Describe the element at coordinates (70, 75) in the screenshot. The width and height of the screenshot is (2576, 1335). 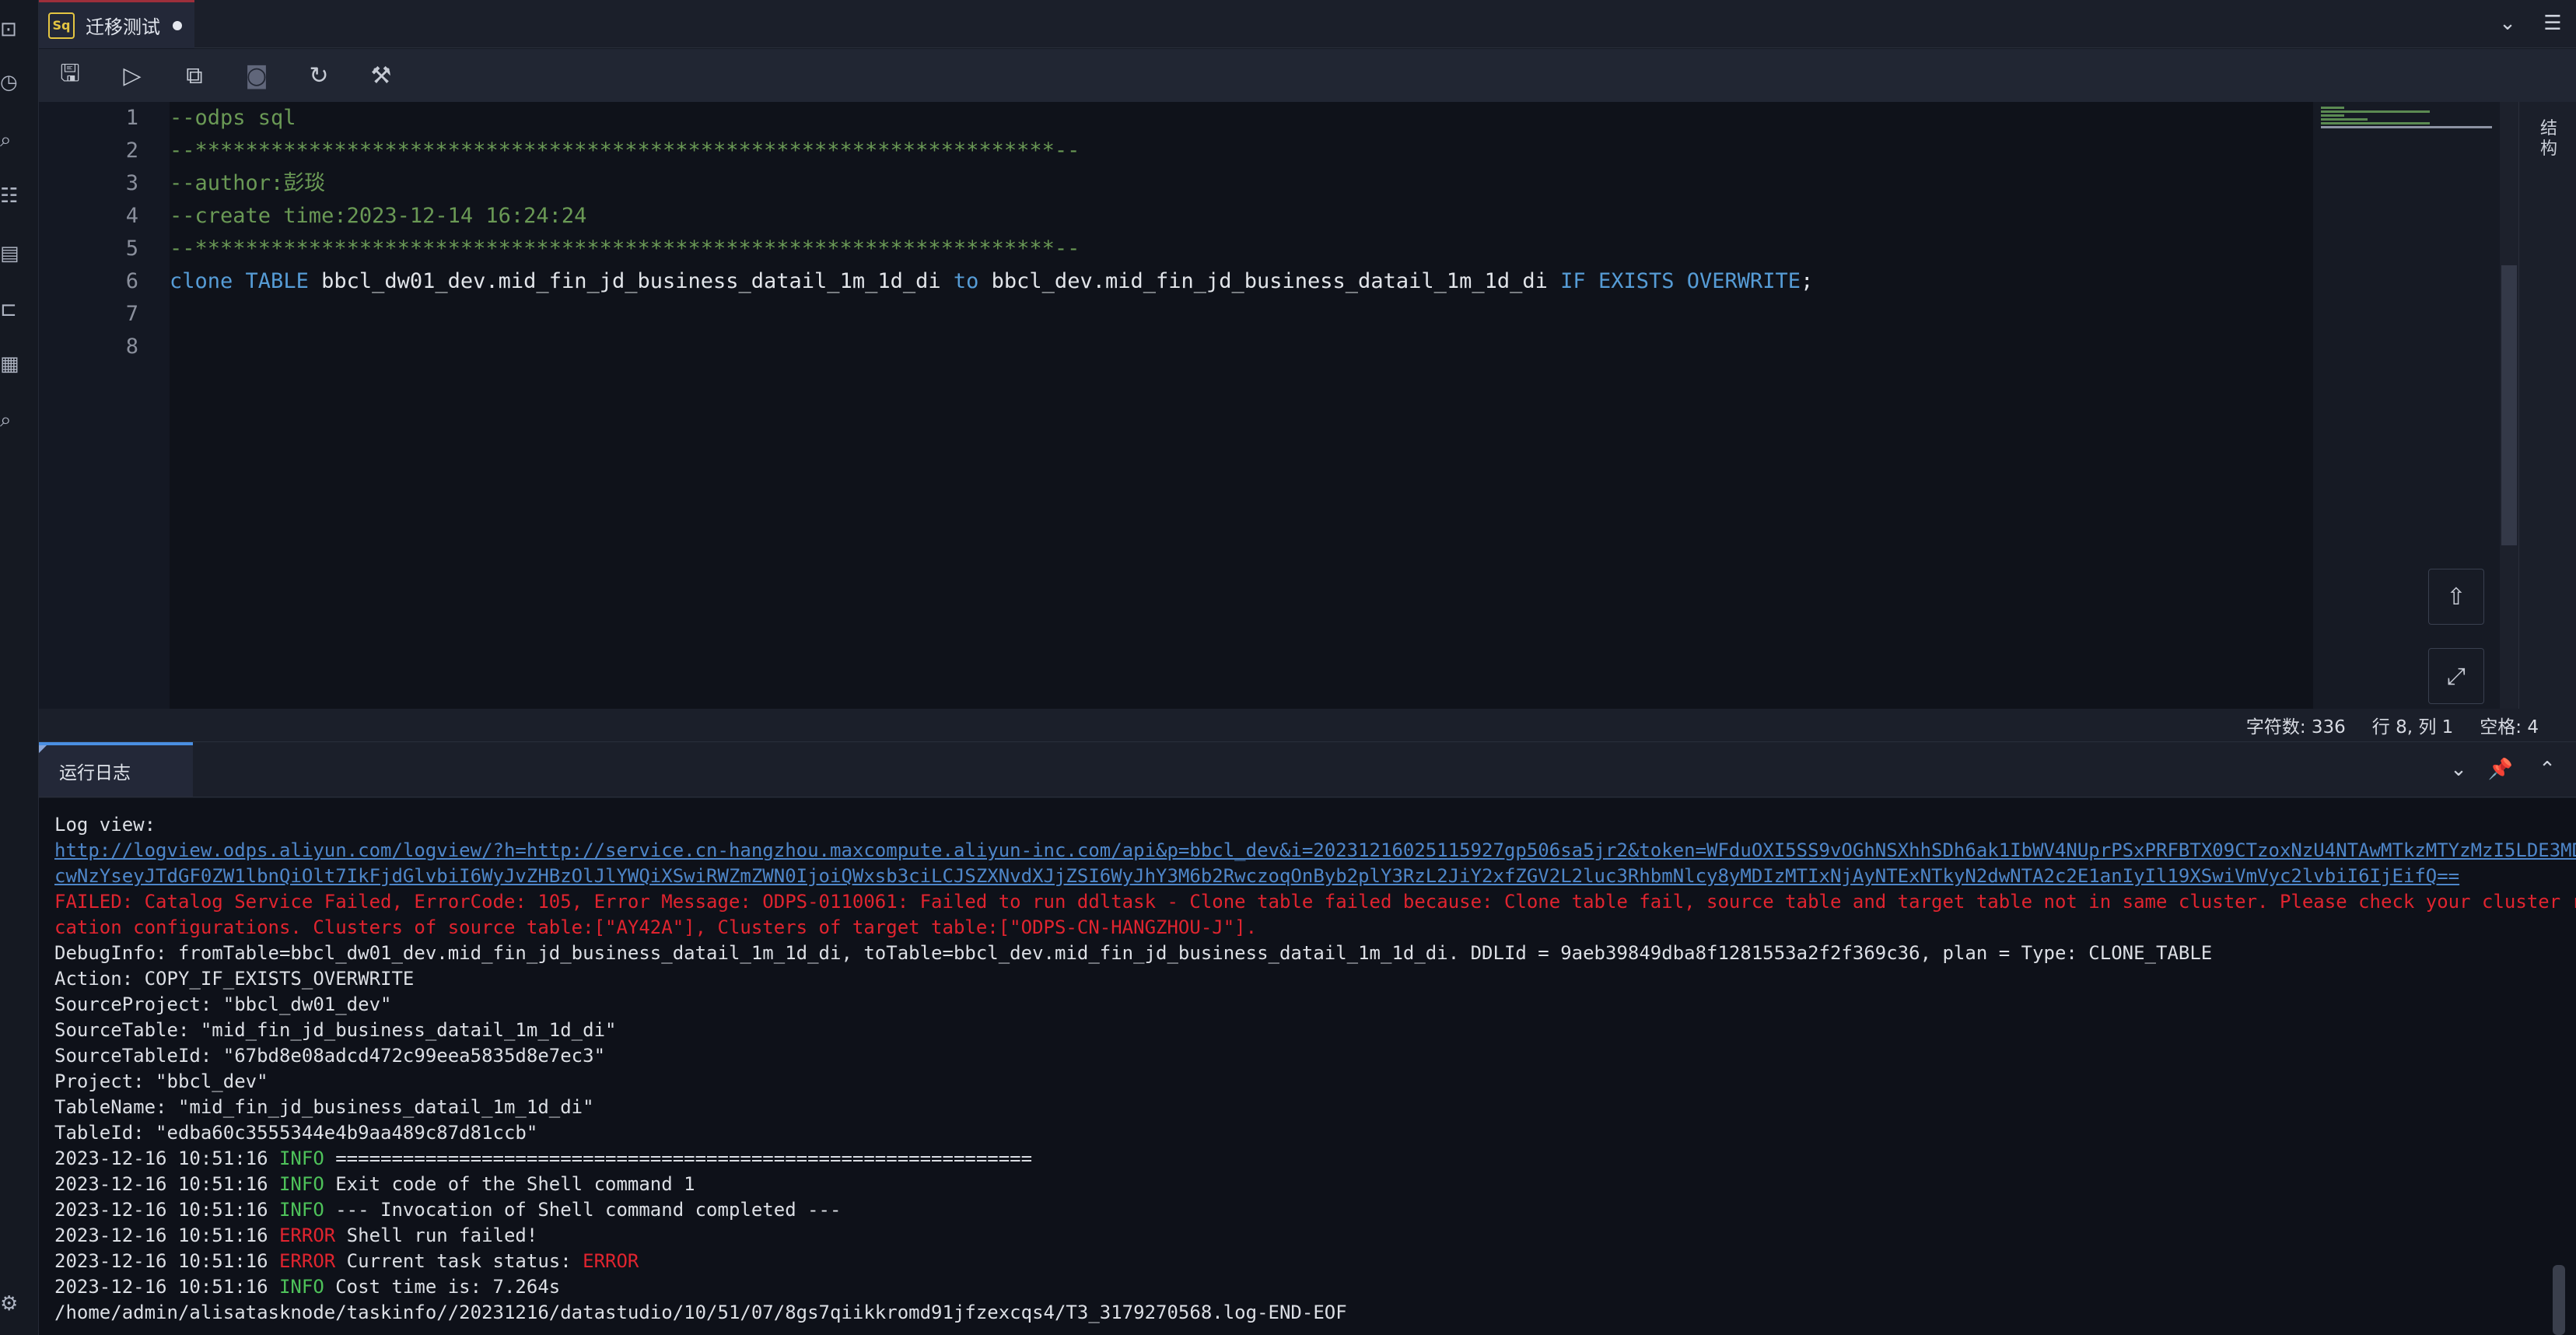
I see `save-button: 🖫` at that location.